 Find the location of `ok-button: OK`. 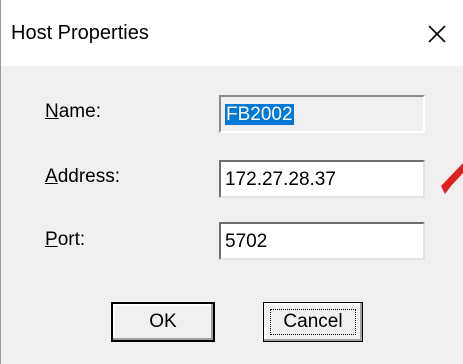

ok-button: OK is located at coordinates (163, 322).